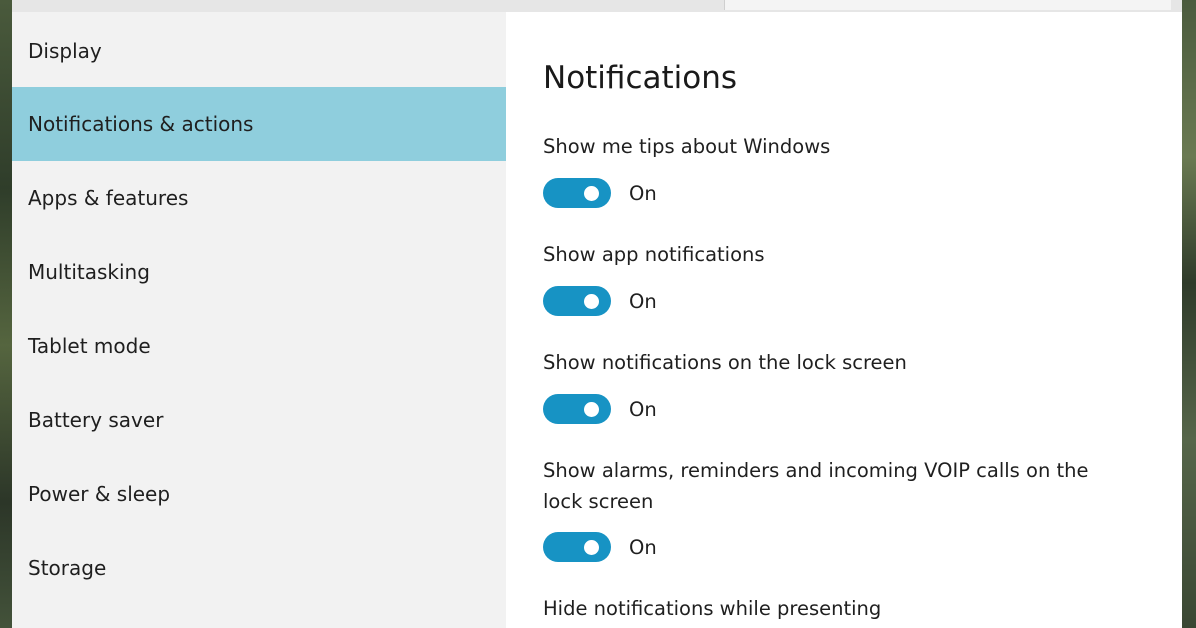 The height and width of the screenshot is (628, 1196). Describe the element at coordinates (259, 124) in the screenshot. I see `sidebar-item-notifications-actions: Notifications & actions` at that location.